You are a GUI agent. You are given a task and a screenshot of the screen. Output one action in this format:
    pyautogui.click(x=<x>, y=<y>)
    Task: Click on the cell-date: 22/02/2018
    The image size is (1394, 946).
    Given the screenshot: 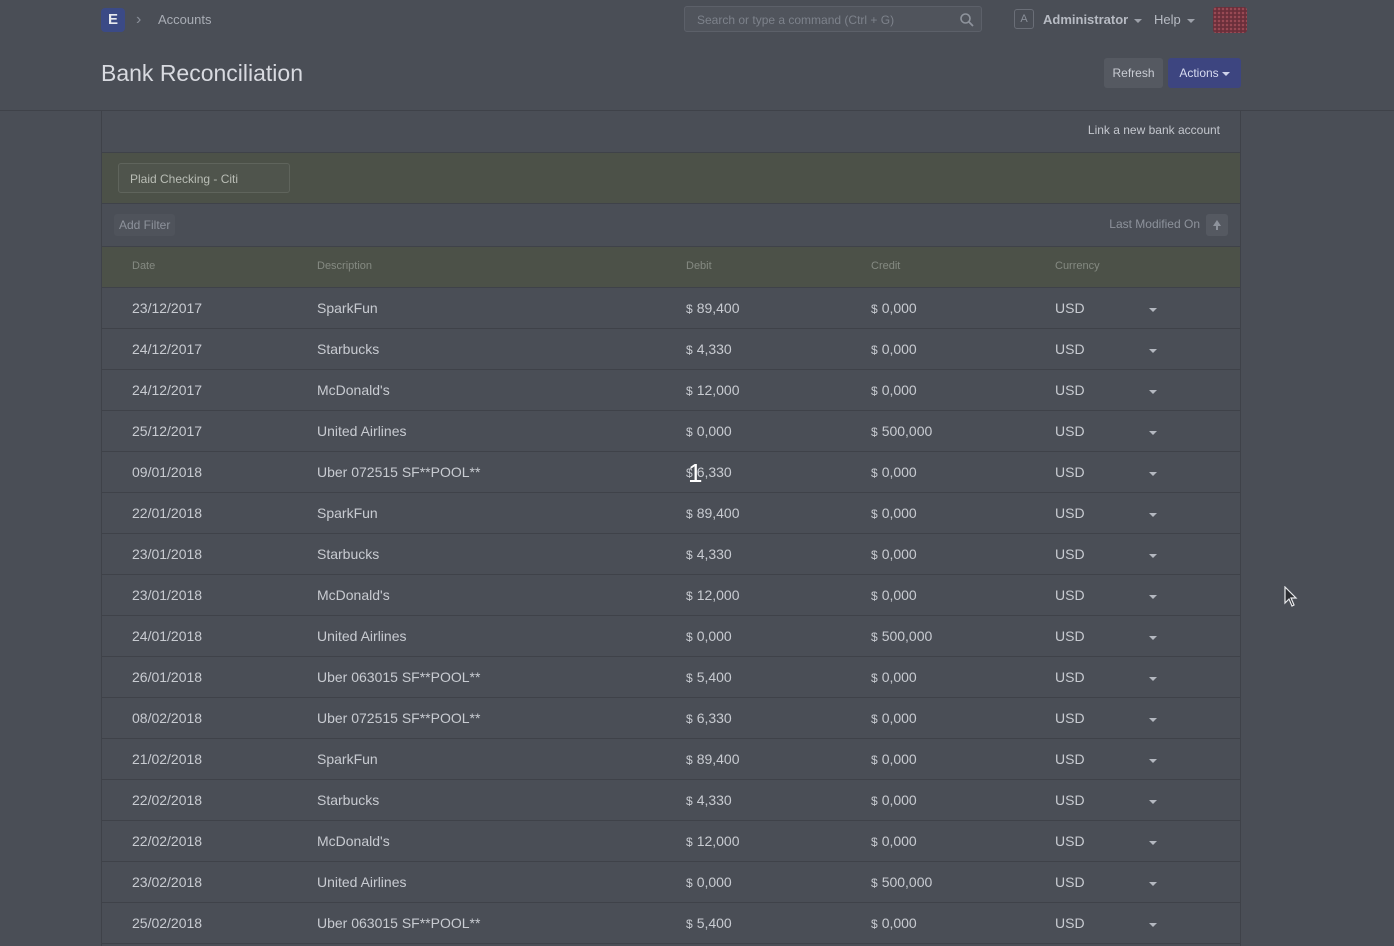 What is the action you would take?
    pyautogui.click(x=167, y=800)
    